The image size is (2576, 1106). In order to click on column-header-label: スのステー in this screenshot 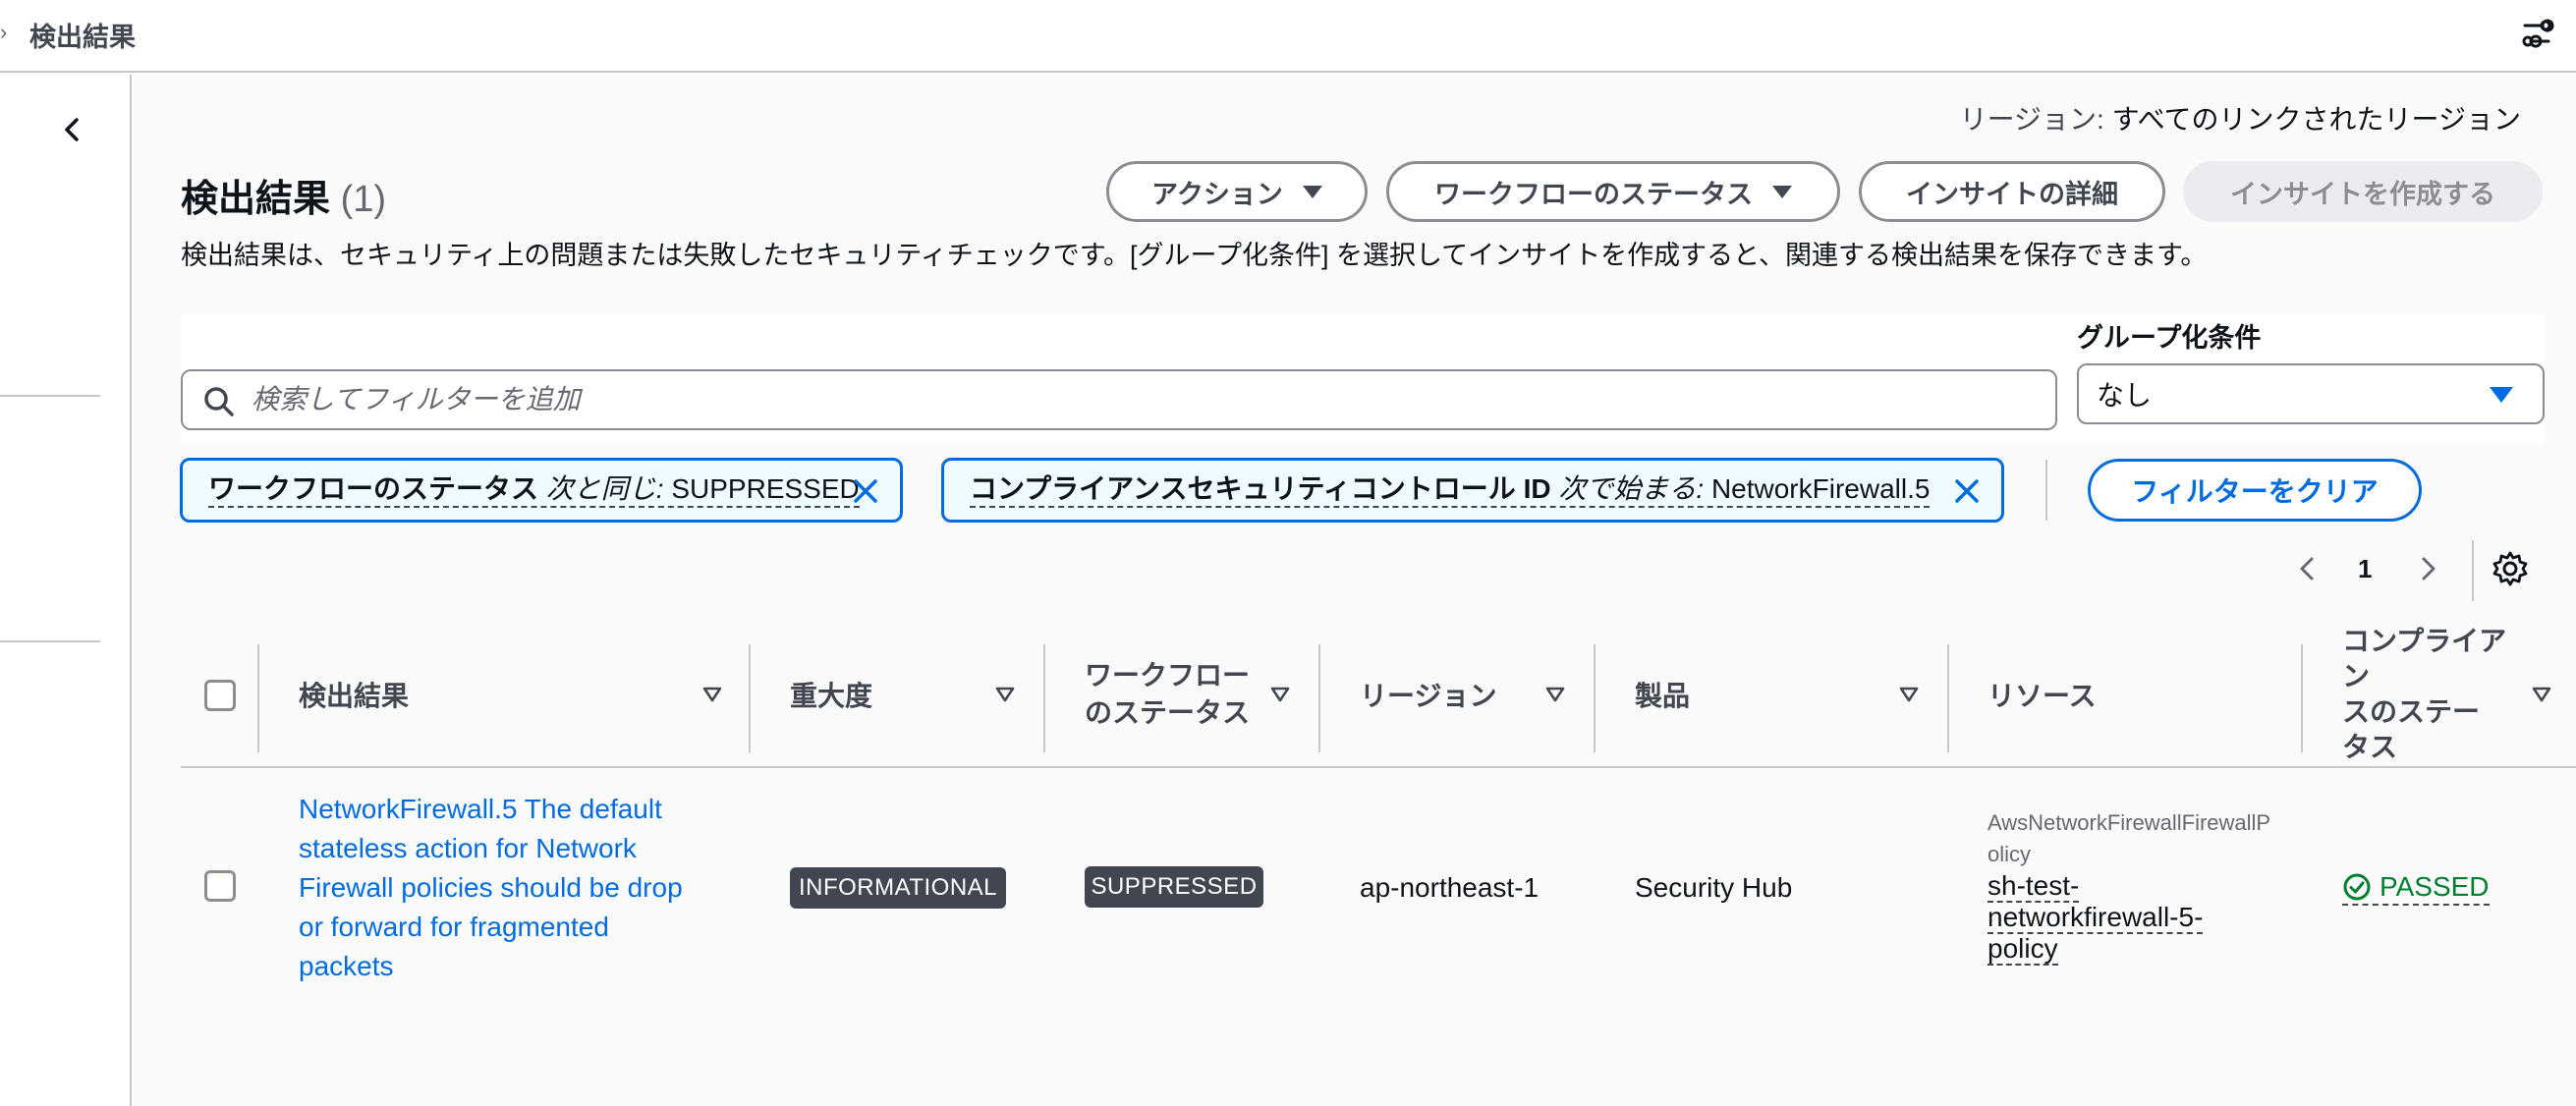, I will do `click(2411, 711)`.